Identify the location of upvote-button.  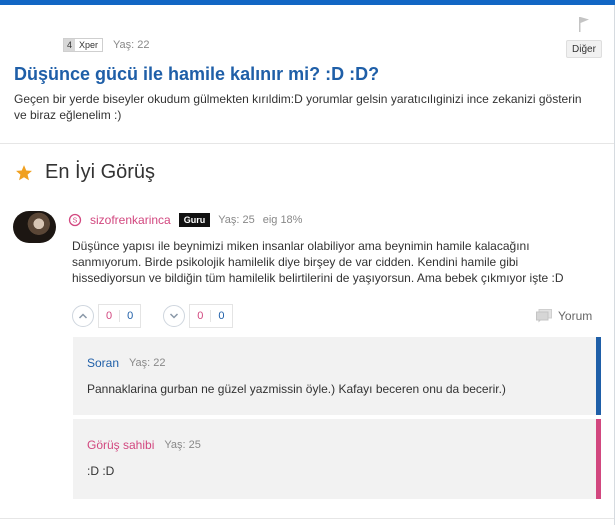
(83, 316).